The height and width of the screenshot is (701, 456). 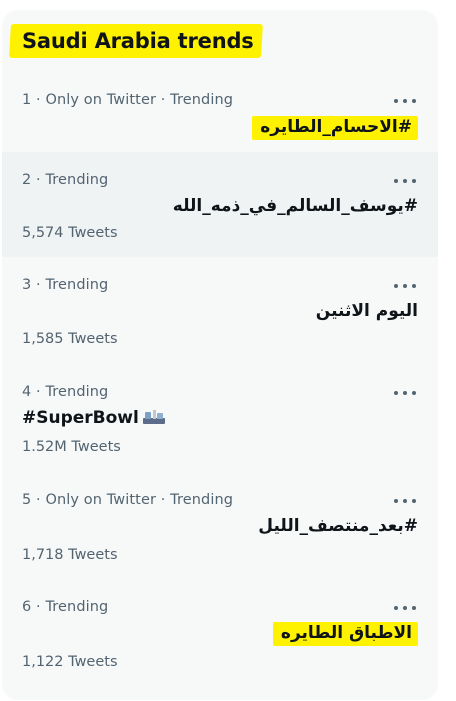 I want to click on trend-meta: 3 · Trending, so click(x=65, y=285).